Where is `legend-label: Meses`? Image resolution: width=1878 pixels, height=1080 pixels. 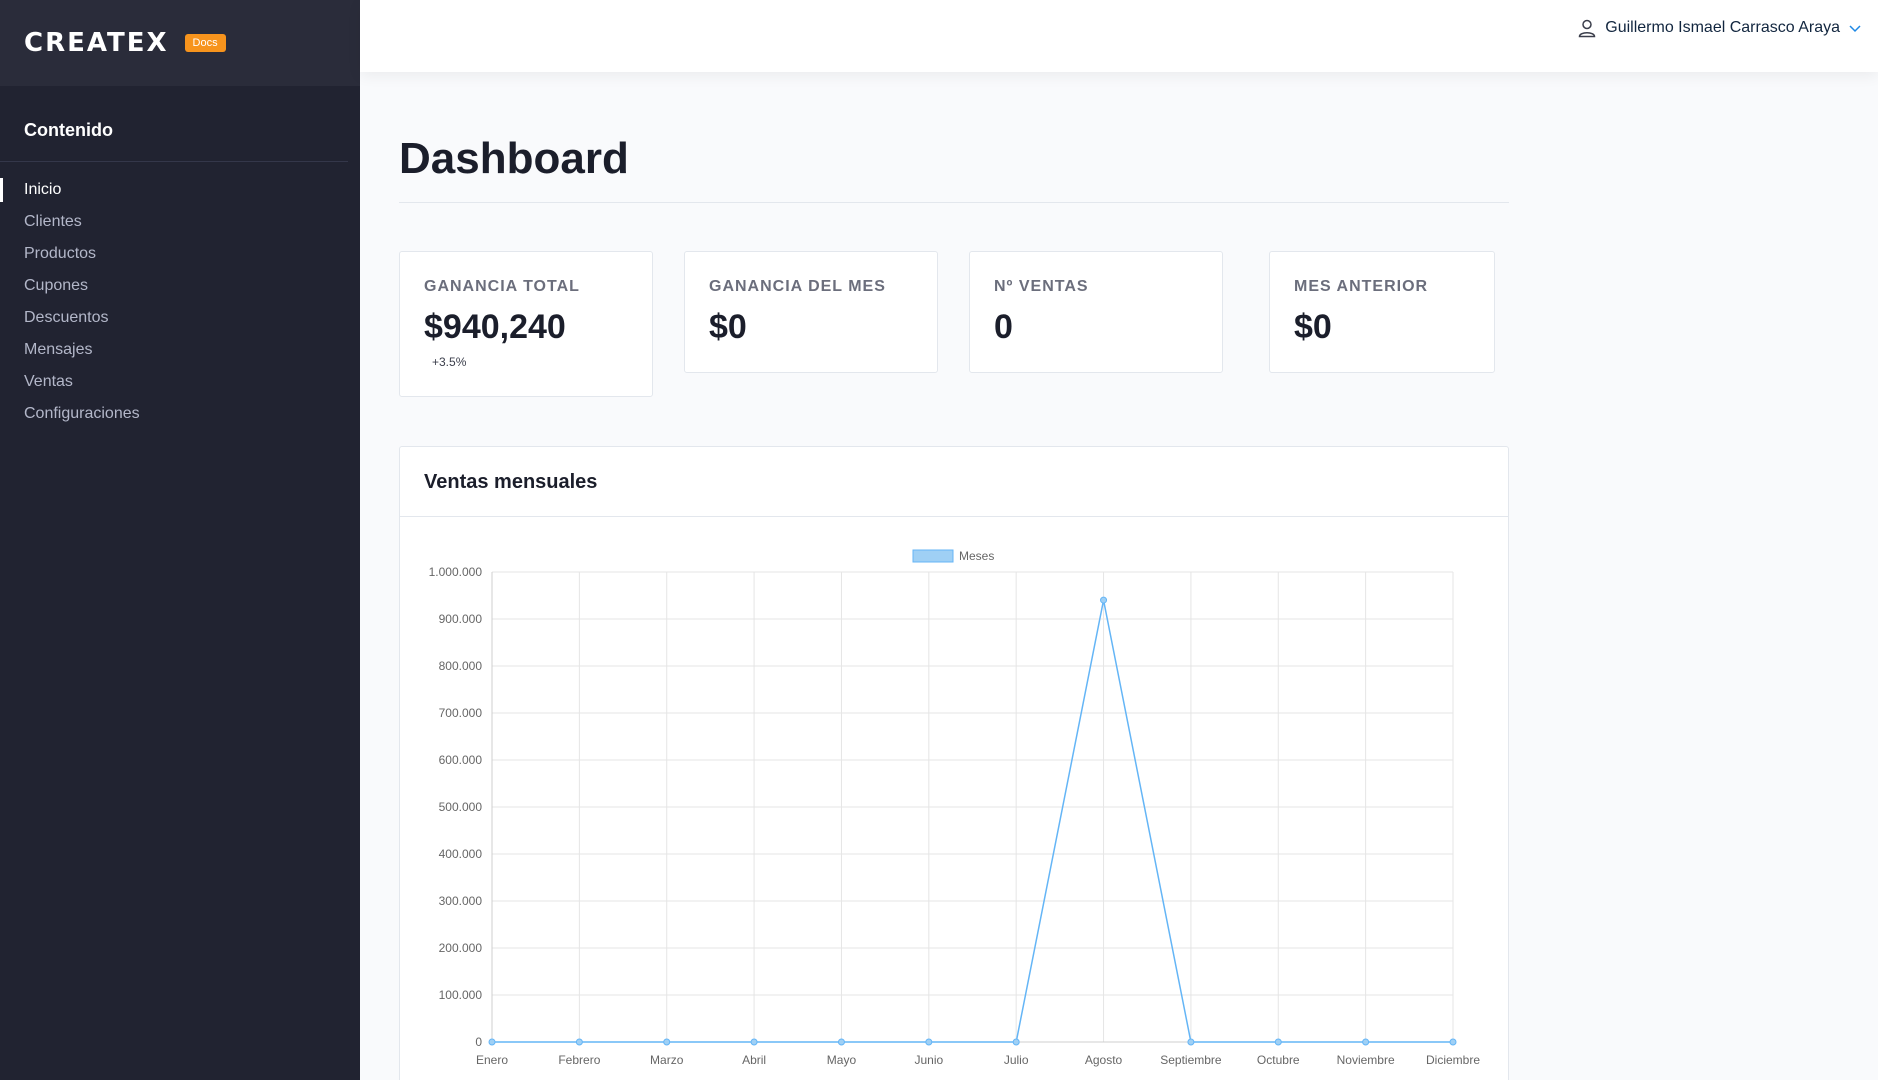 legend-label: Meses is located at coordinates (976, 556).